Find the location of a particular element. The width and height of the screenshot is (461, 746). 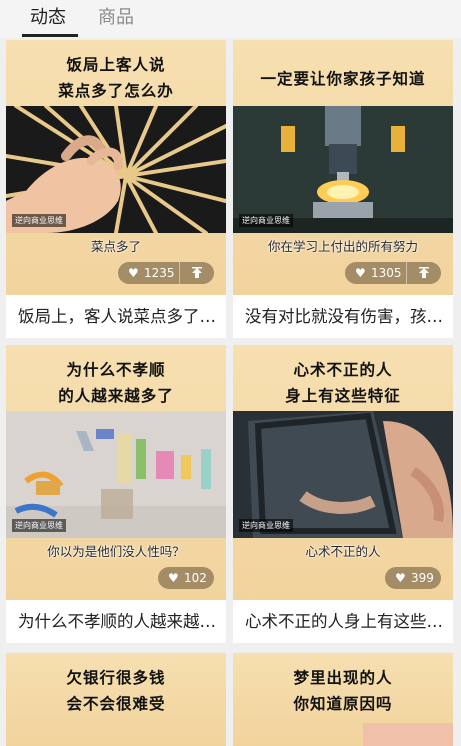

like-count: 399 is located at coordinates (422, 578).